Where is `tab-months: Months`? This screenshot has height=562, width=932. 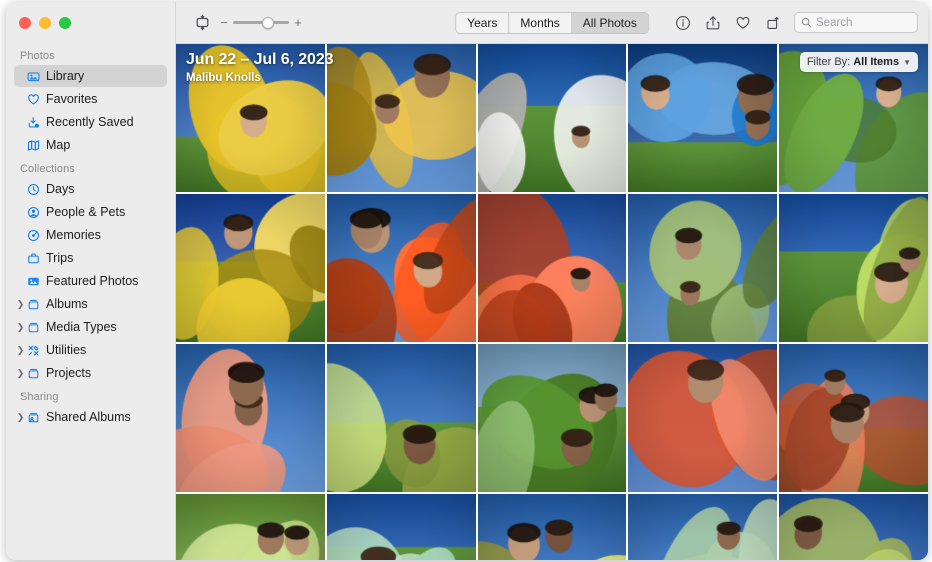 tab-months: Months is located at coordinates (540, 22).